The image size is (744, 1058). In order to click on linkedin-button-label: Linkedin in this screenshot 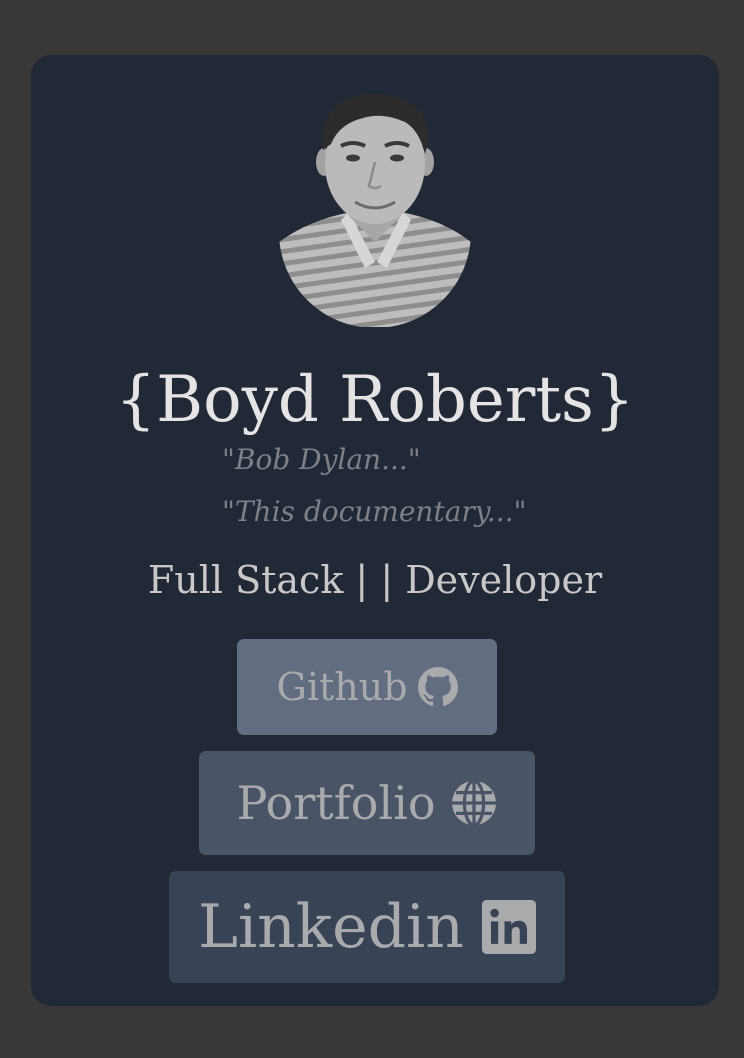, I will do `click(331, 927)`.